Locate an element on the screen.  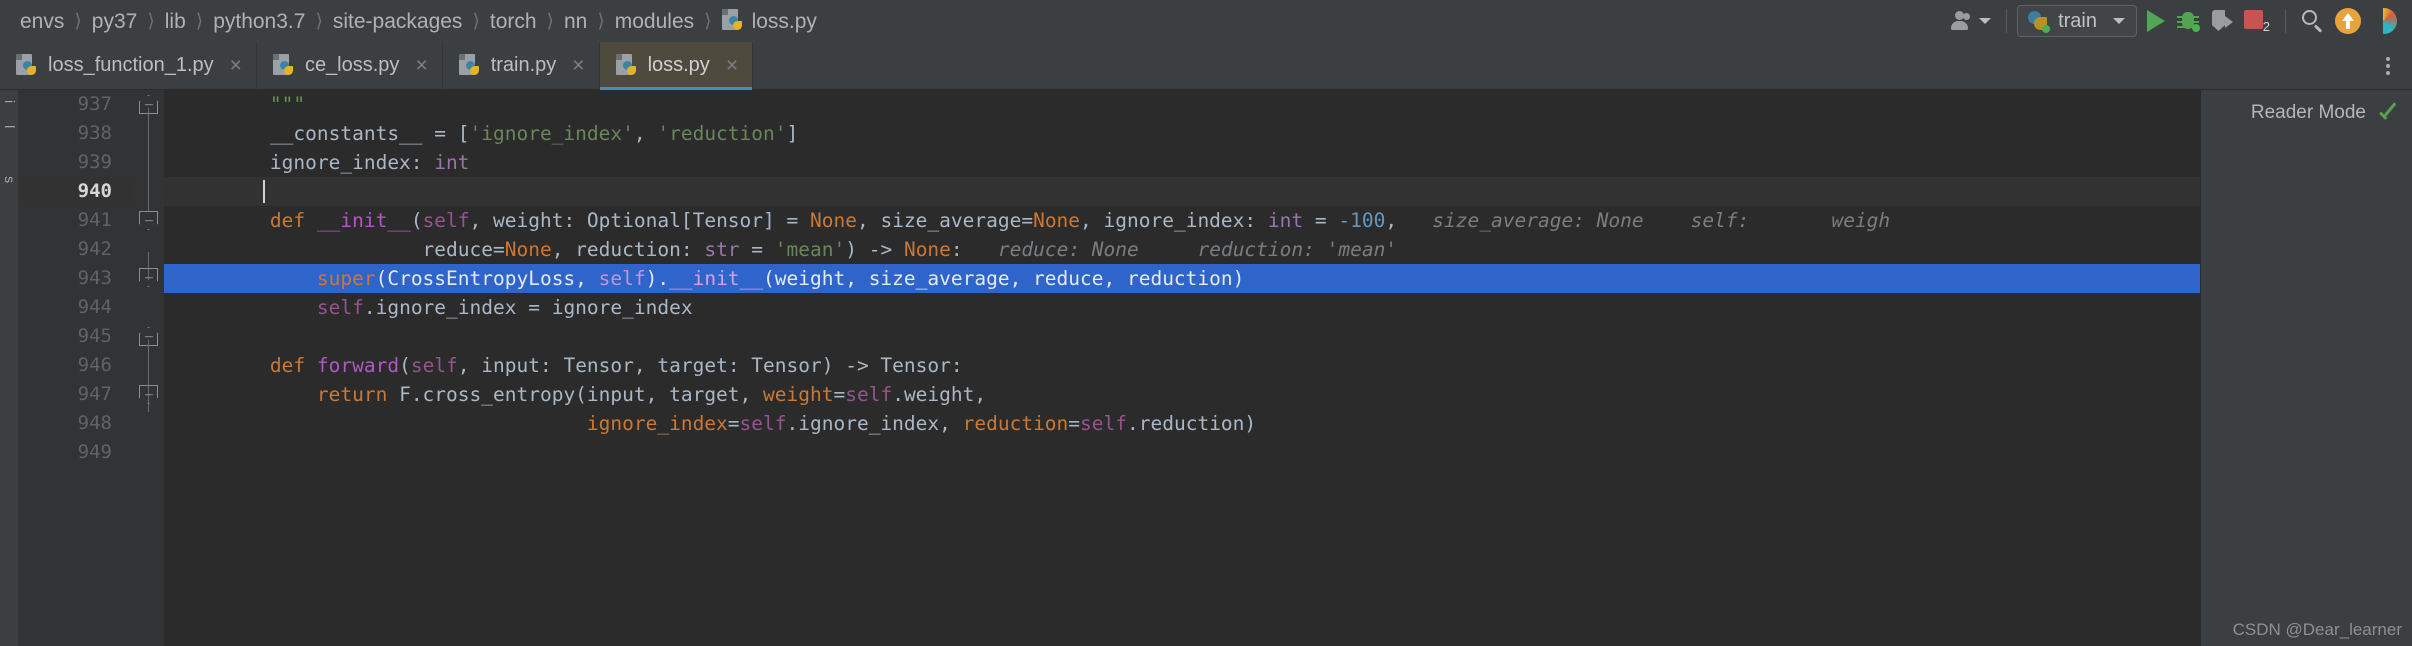
stop-button: 2 is located at coordinates (2257, 21).